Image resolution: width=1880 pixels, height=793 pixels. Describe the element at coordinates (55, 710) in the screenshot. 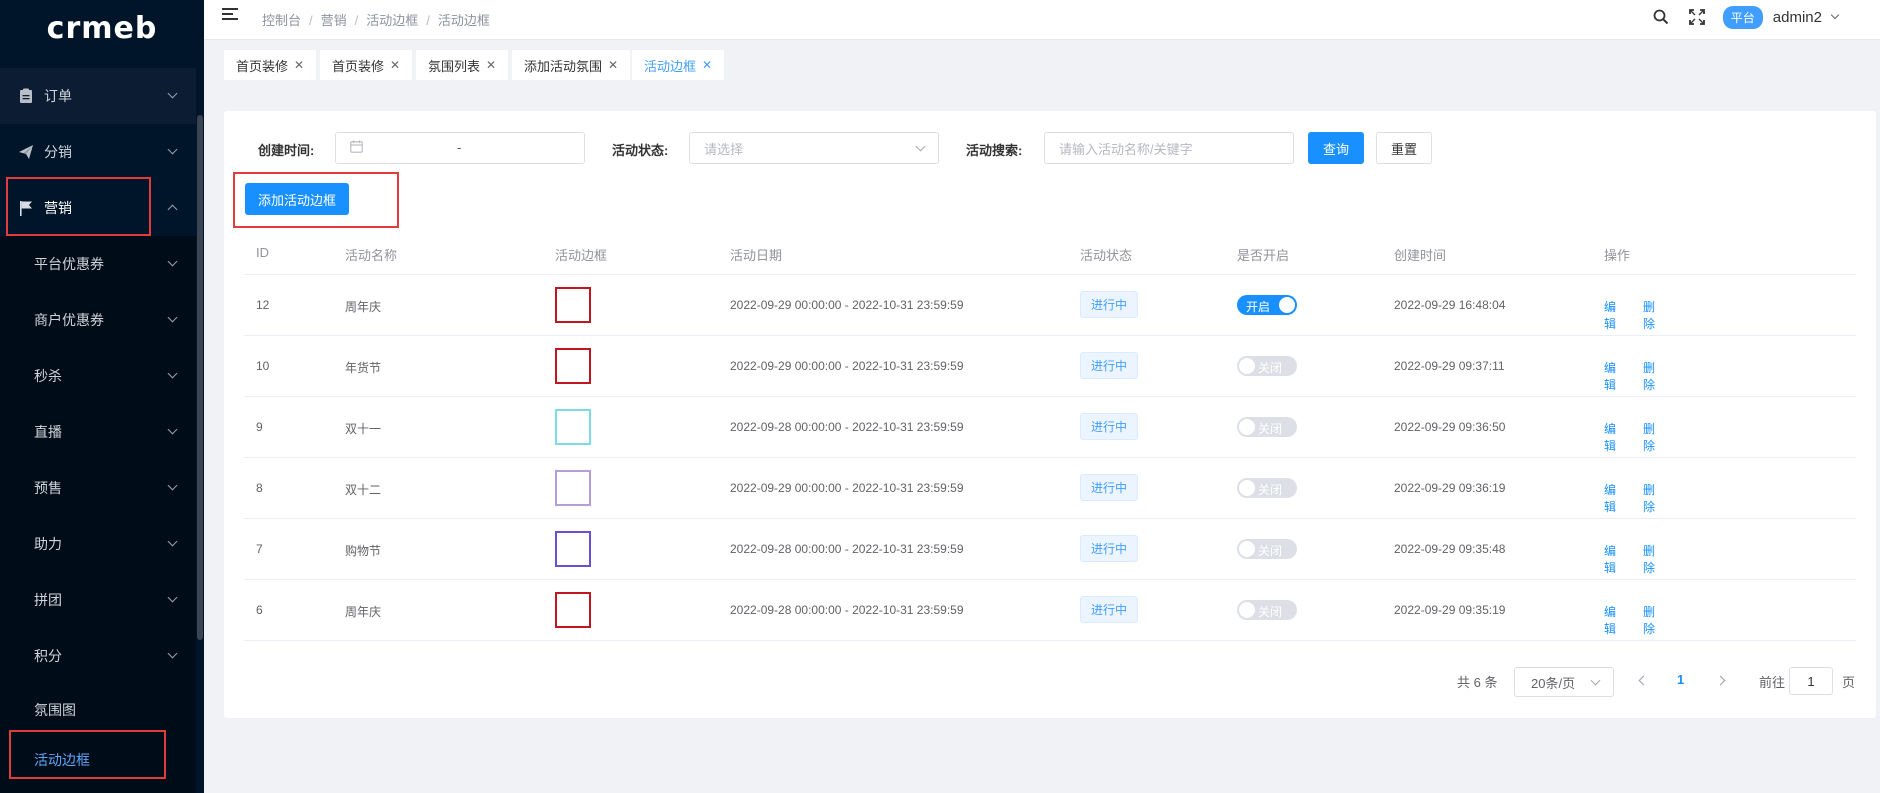

I see `sidebar-item-label: 氛围图` at that location.